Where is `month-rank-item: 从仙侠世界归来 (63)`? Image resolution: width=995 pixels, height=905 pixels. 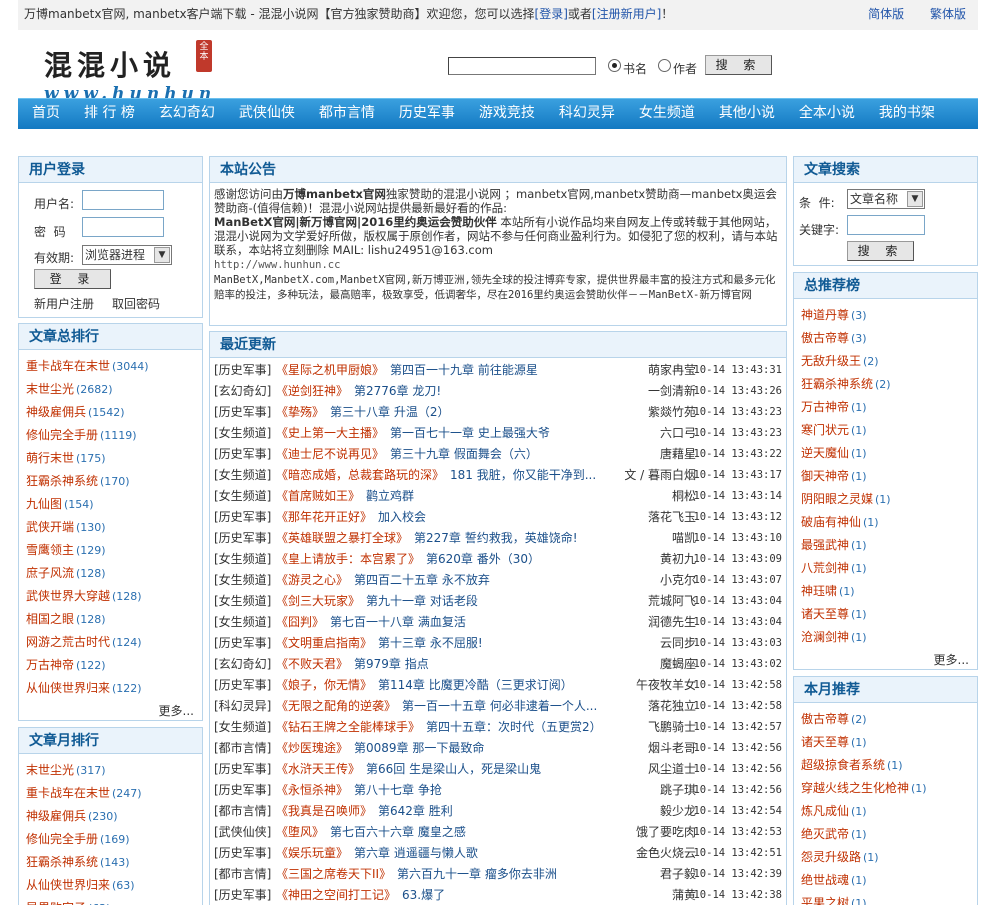 month-rank-item: 从仙侠世界归来 (63) is located at coordinates (110, 885).